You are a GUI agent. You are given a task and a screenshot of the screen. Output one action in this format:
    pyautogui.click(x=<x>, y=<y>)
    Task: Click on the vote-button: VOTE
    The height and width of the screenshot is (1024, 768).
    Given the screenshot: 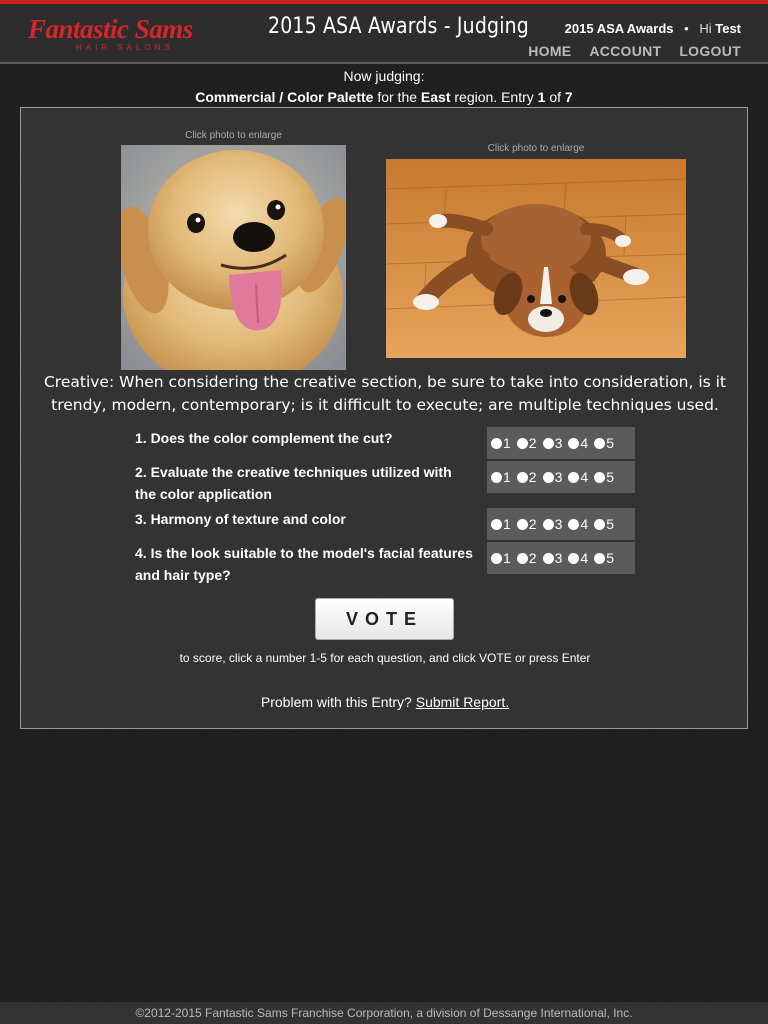 What is the action you would take?
    pyautogui.click(x=384, y=619)
    